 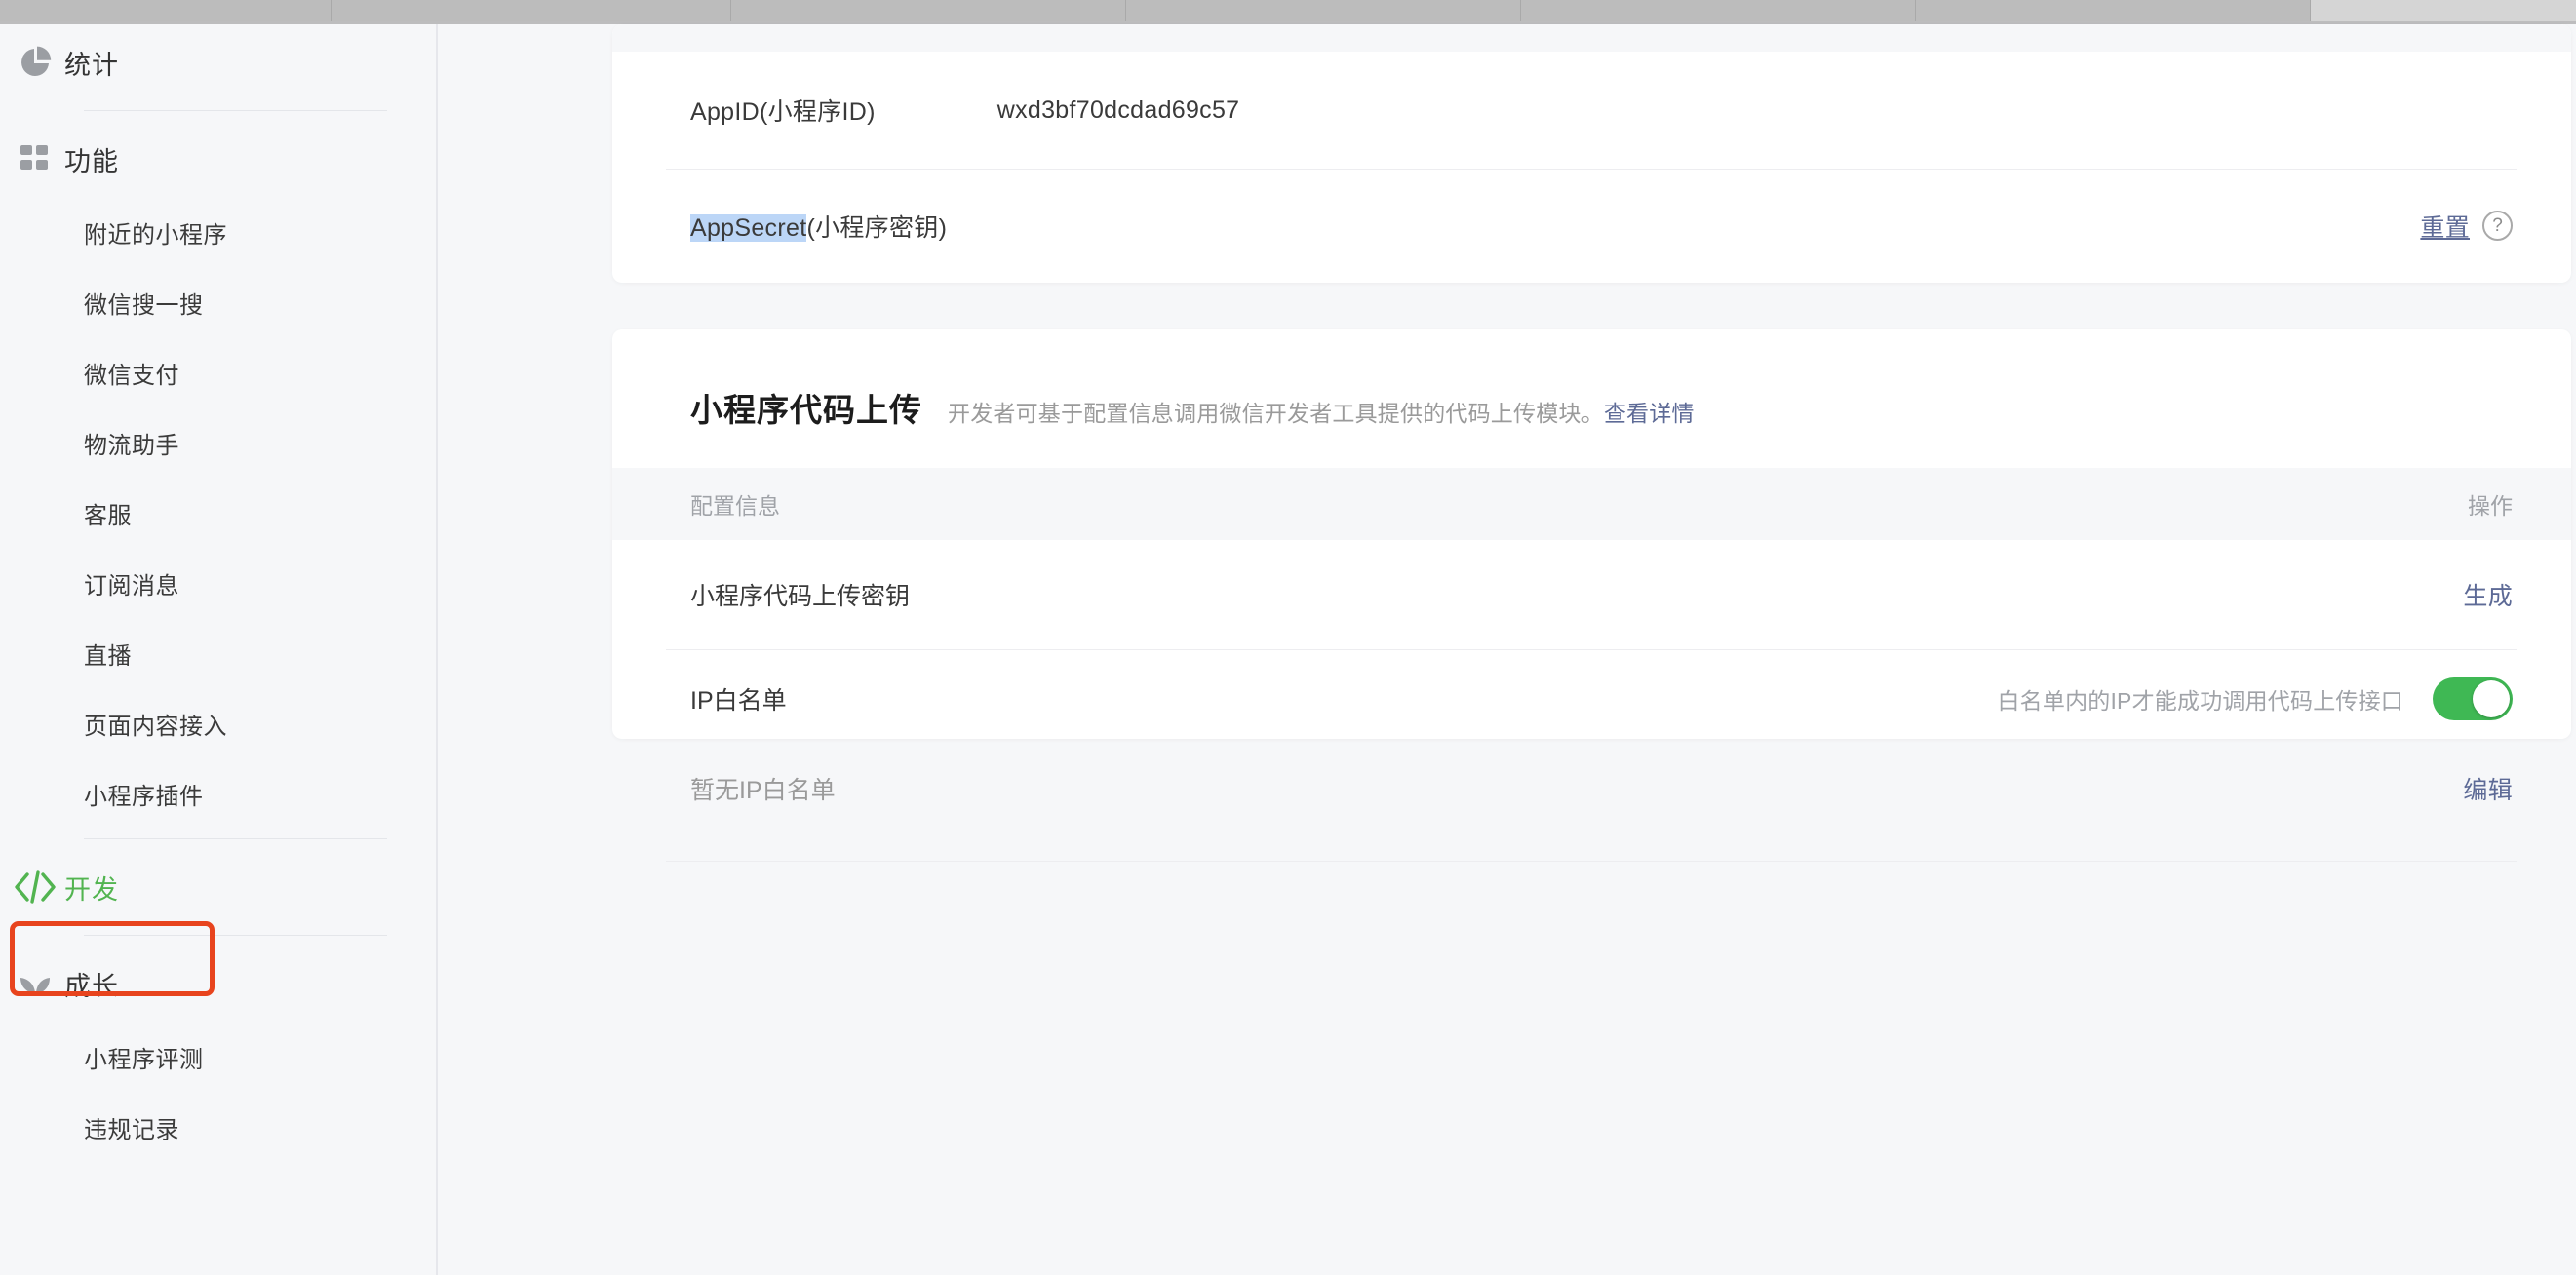 I want to click on sprout-icon, so click(x=35, y=983).